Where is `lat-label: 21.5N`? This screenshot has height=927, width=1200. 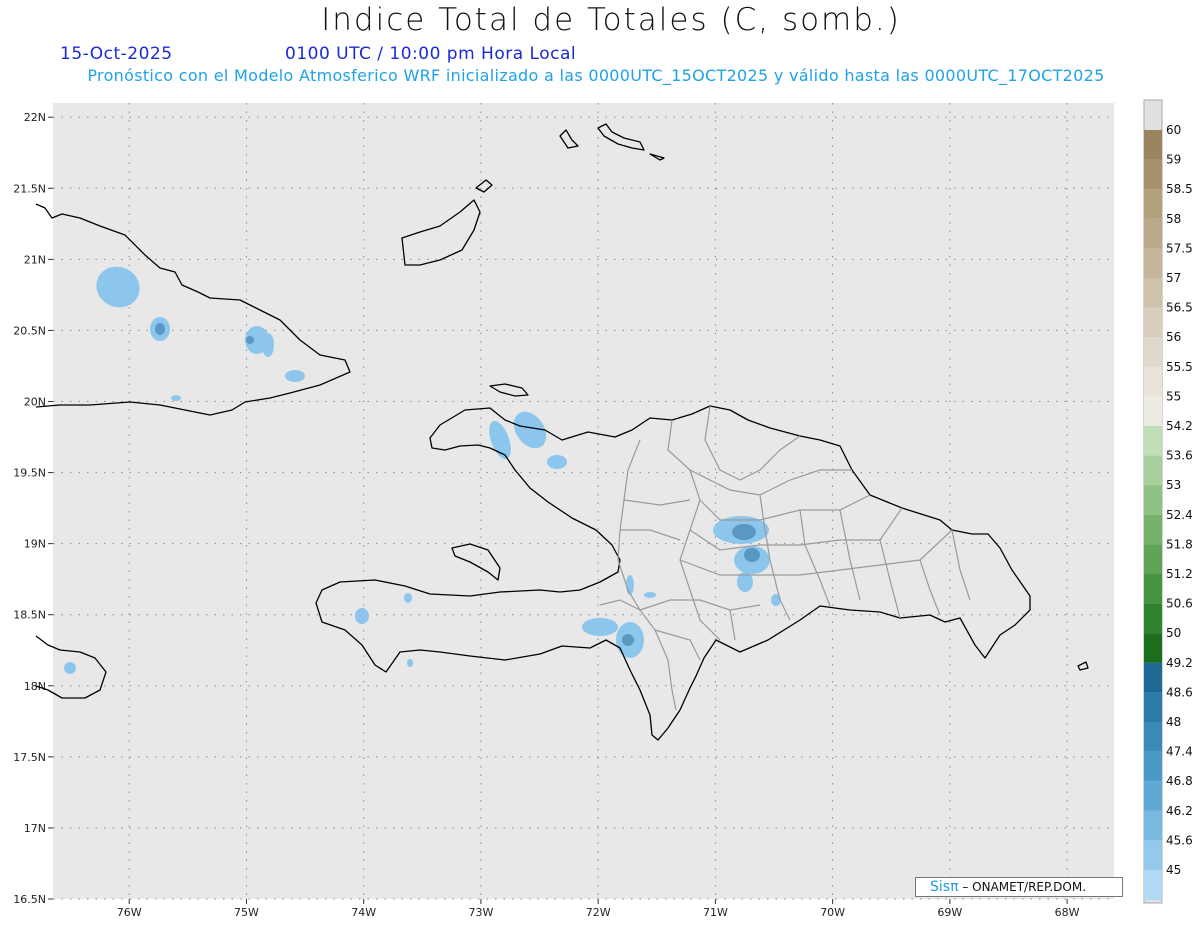
lat-label: 21.5N is located at coordinates (29, 188).